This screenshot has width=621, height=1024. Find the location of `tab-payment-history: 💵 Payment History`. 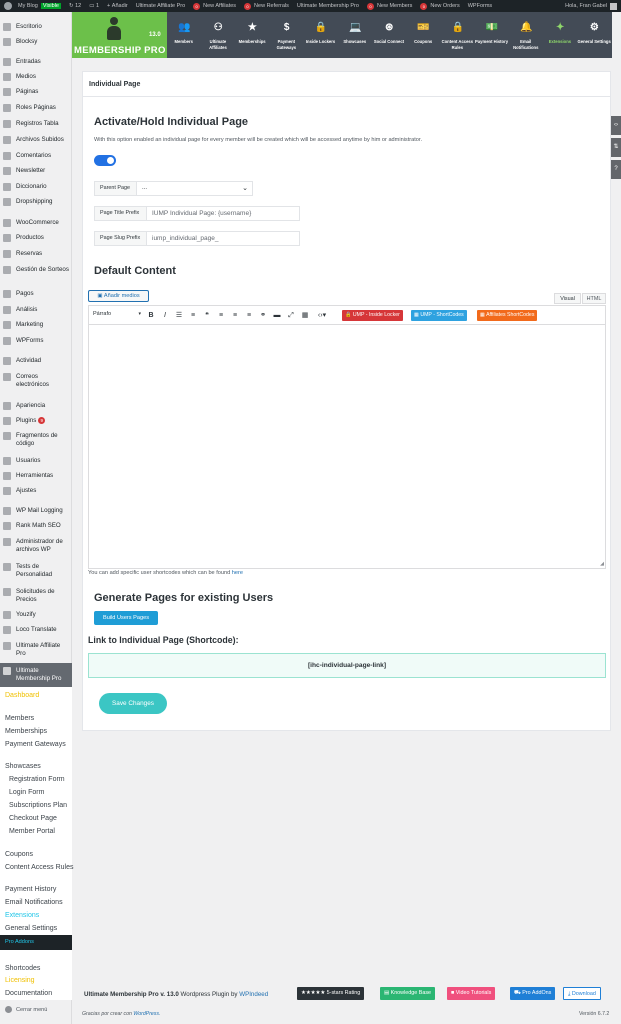

tab-payment-history: 💵 Payment History is located at coordinates (492, 35).